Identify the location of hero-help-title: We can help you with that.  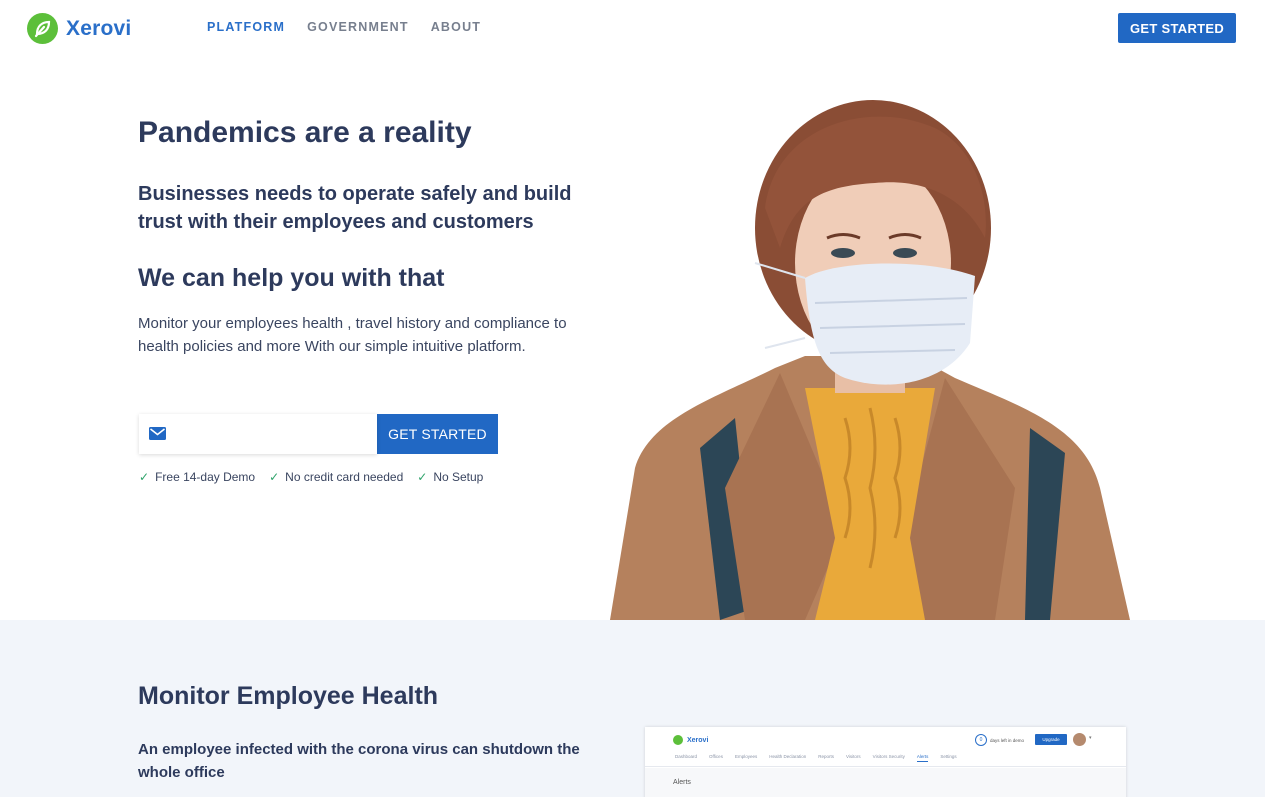
(291, 278).